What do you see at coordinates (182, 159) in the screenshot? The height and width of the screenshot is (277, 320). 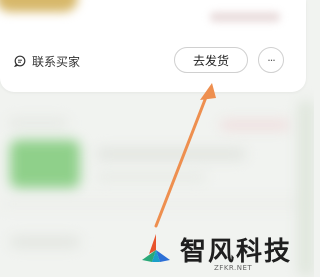 I see `arrow-shaft` at bounding box center [182, 159].